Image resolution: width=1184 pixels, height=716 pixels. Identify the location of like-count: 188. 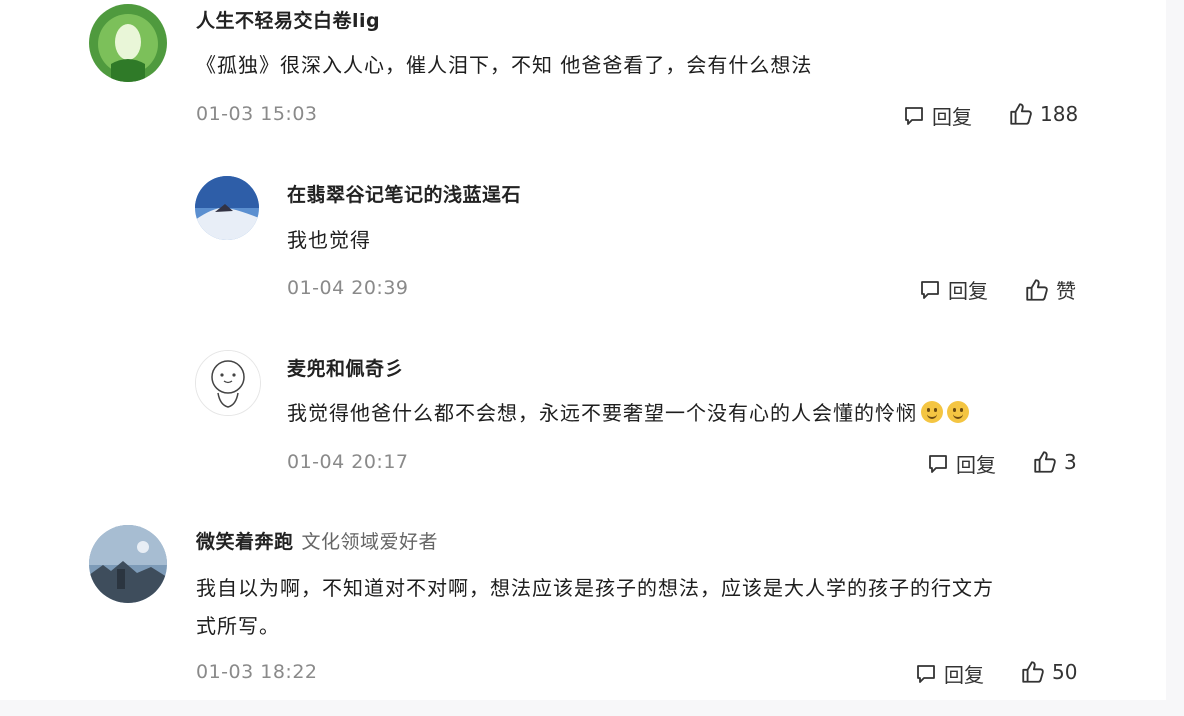
(1059, 114).